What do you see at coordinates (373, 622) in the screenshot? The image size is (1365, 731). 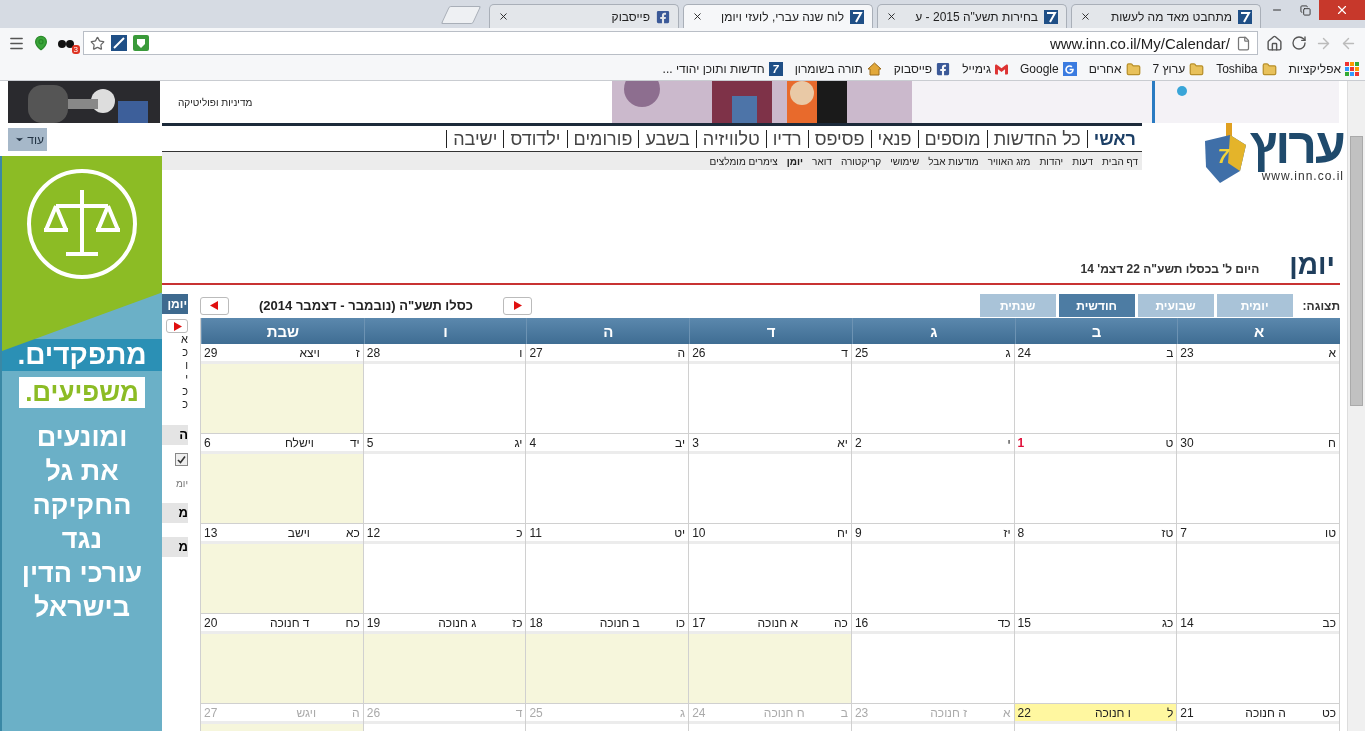 I see `day-number: 19` at bounding box center [373, 622].